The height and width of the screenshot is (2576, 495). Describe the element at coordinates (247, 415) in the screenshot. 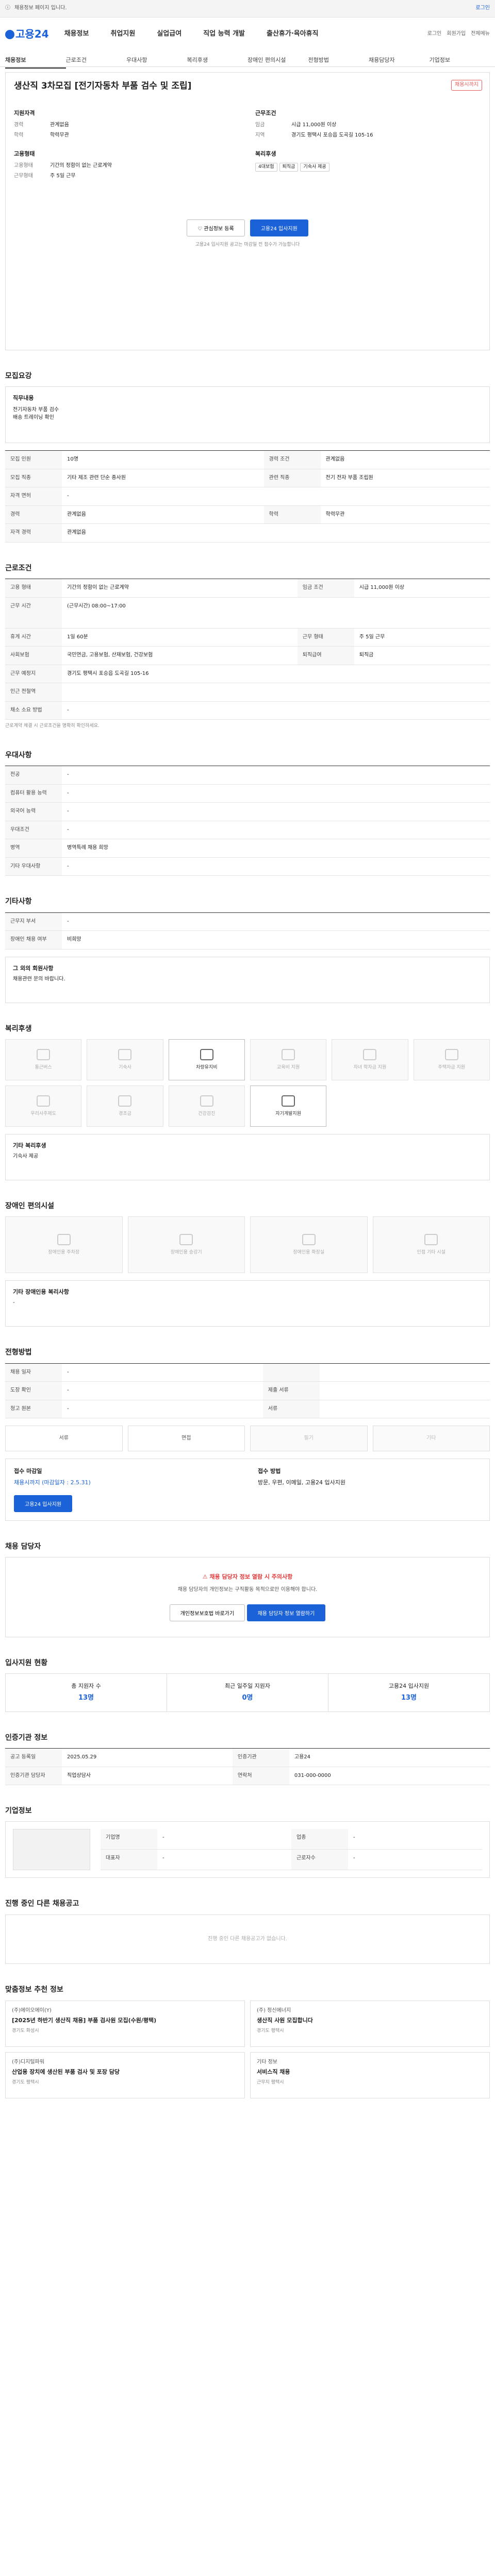

I see `job-description-box: 직무내용 전기자동차 부품 검수 배송 트레이닝 확인` at that location.